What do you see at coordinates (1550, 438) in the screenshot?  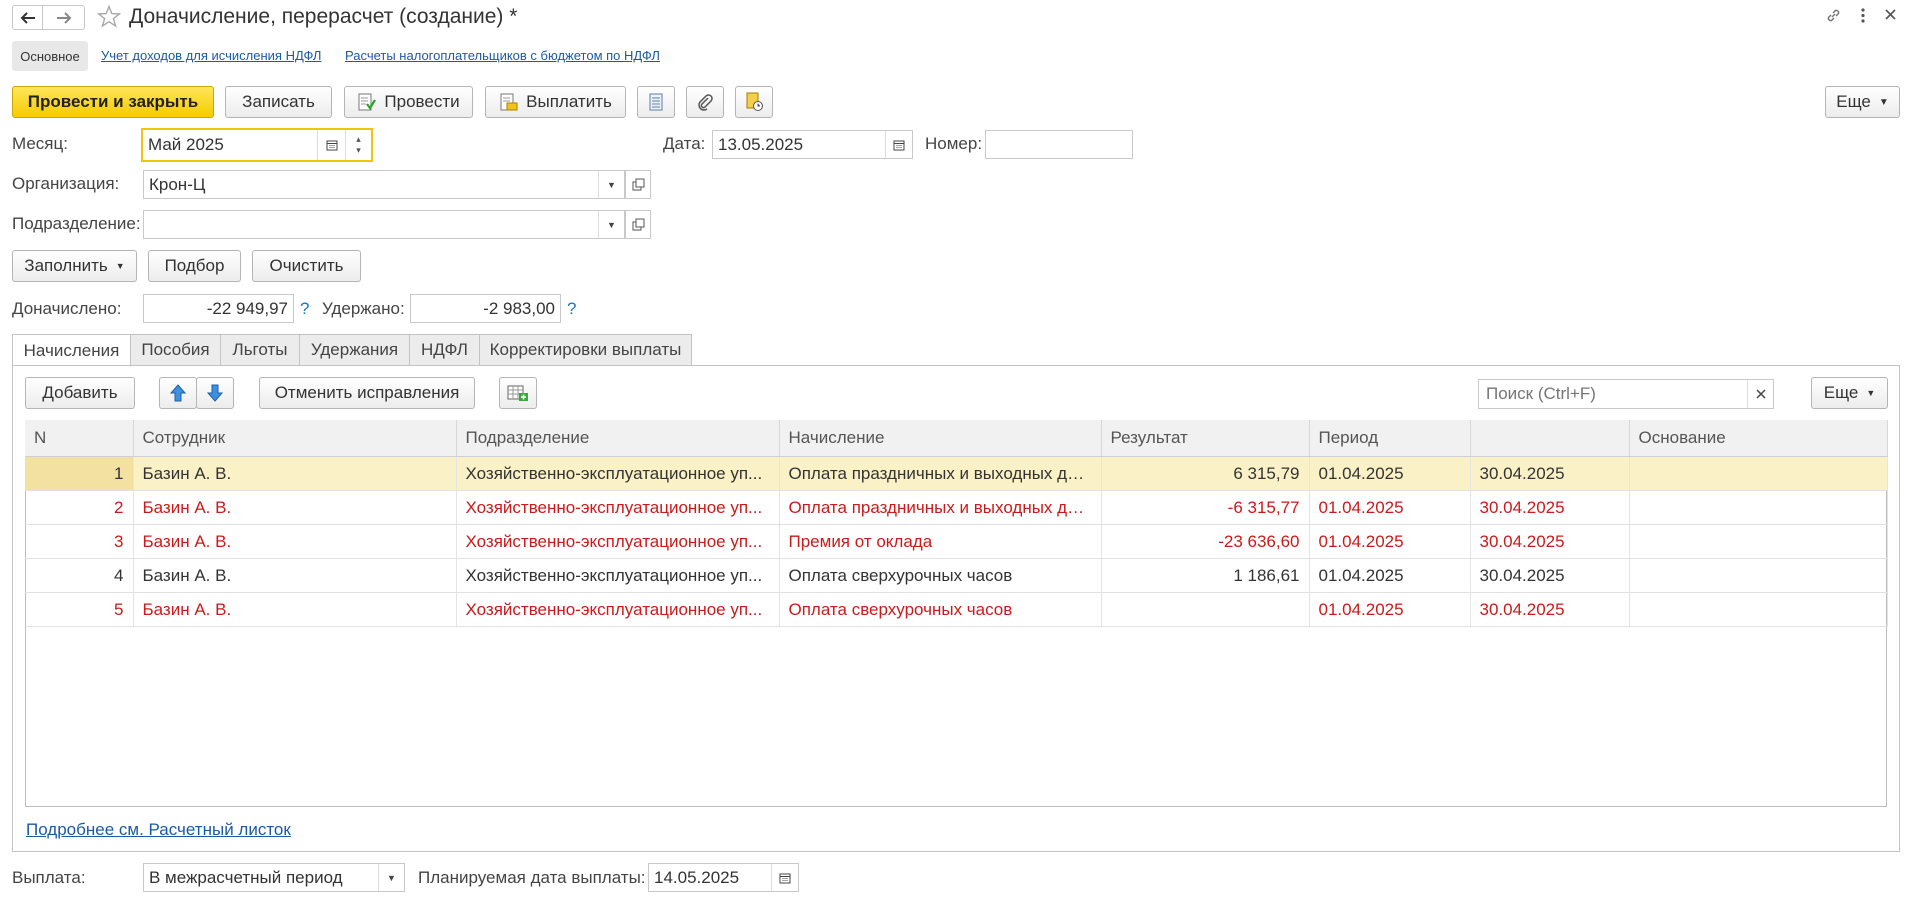 I see `column-header` at bounding box center [1550, 438].